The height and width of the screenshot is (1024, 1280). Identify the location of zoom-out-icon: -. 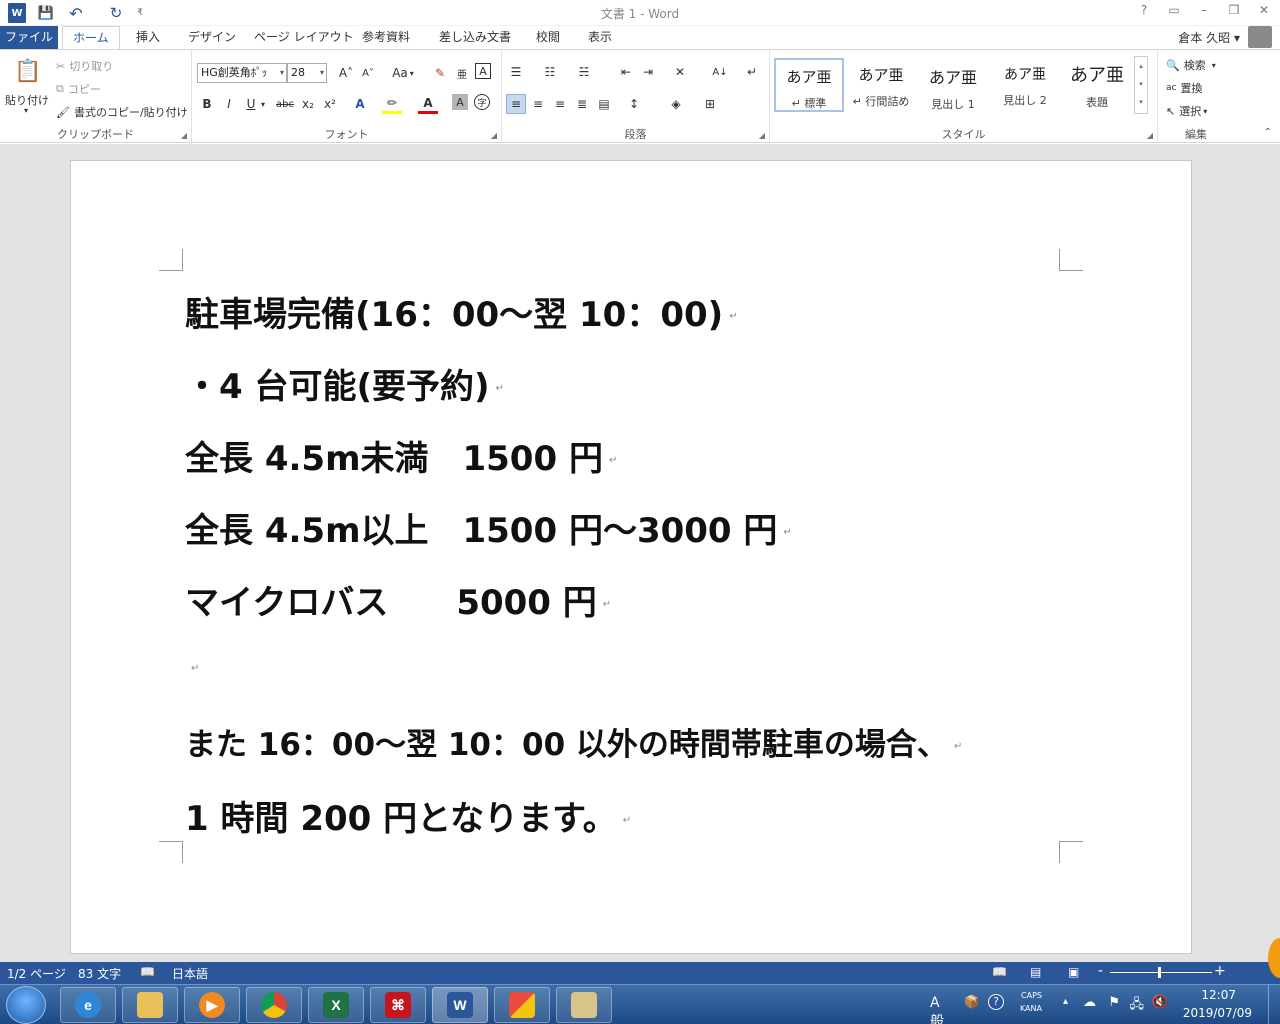
(1100, 971).